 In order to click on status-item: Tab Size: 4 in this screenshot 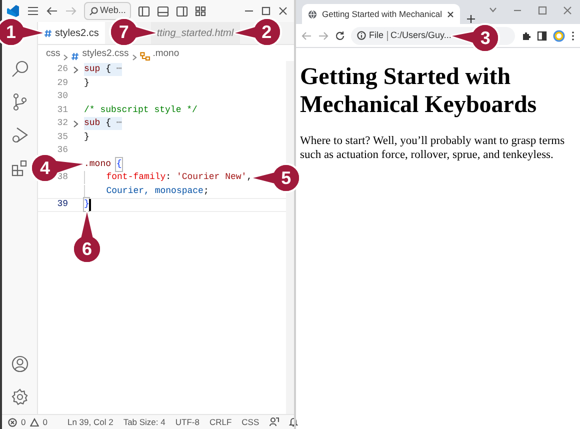, I will do `click(144, 422)`.